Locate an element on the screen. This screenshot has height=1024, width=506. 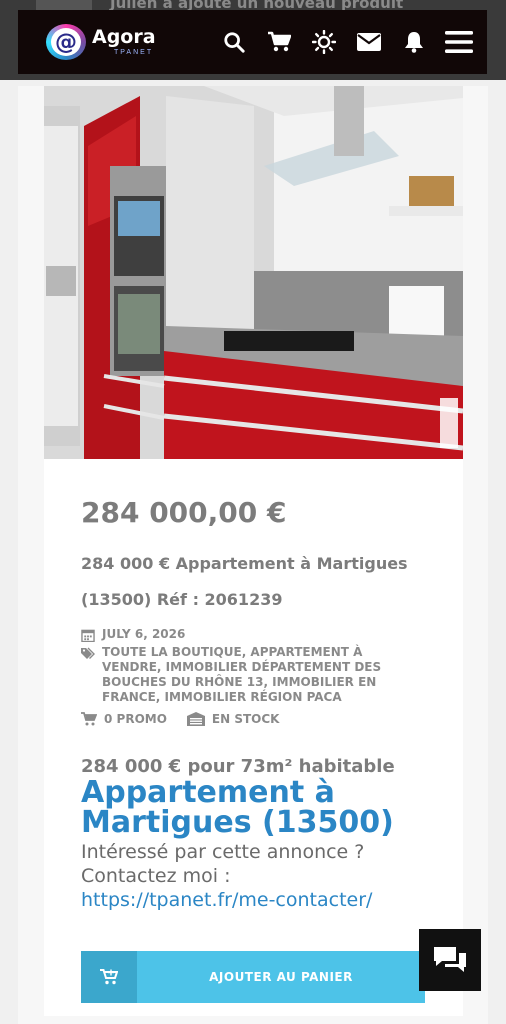
add-to-cart-label: AJOUTER AU PANIER is located at coordinates (281, 977).